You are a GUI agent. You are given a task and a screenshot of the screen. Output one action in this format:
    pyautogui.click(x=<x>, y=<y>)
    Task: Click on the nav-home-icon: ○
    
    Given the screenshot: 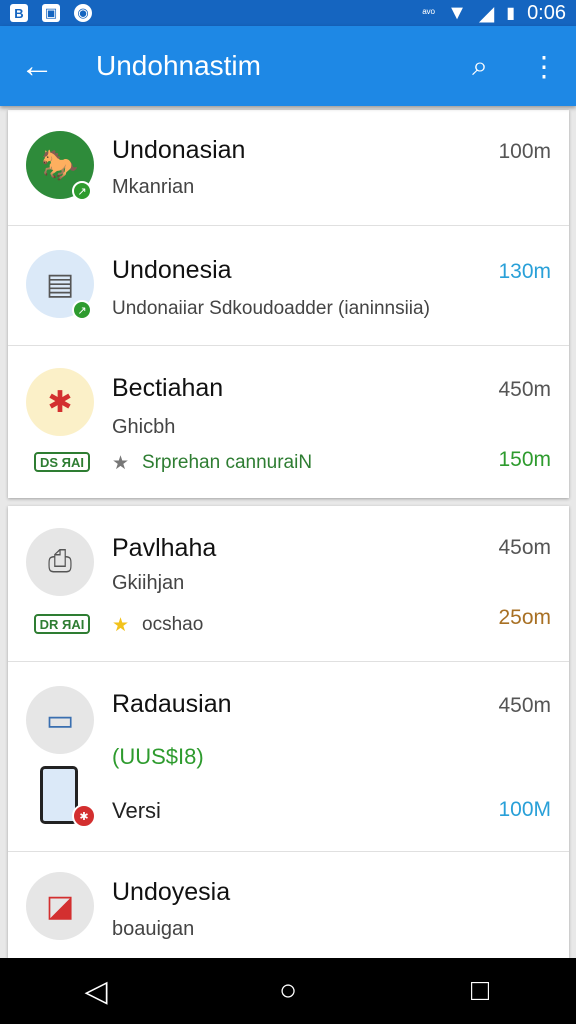 What is the action you would take?
    pyautogui.click(x=288, y=991)
    